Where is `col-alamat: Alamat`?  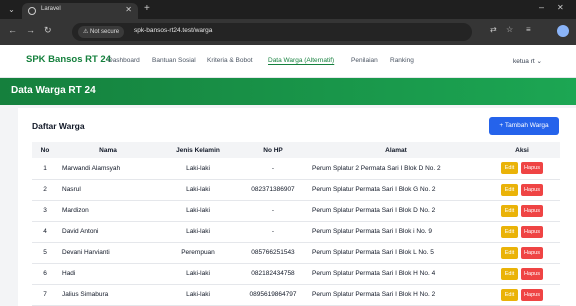
col-alamat: Alamat is located at coordinates (396, 150).